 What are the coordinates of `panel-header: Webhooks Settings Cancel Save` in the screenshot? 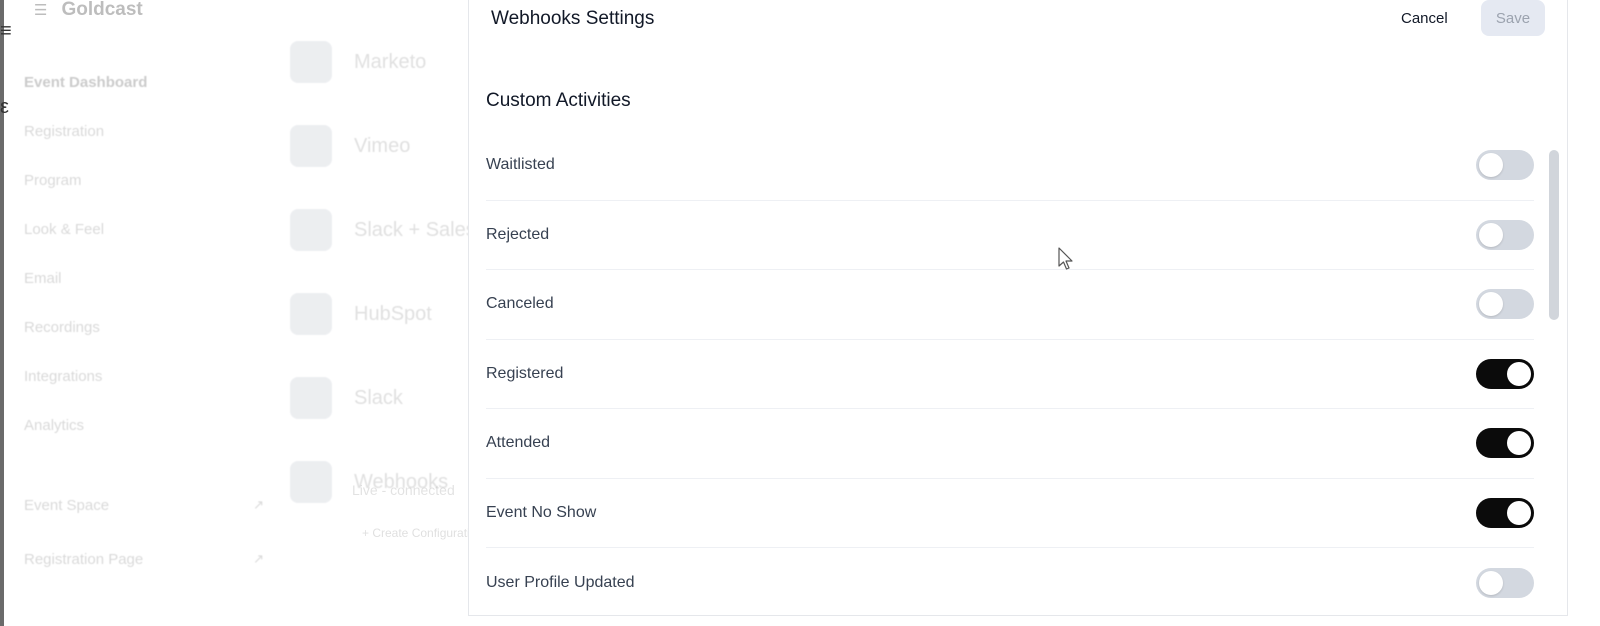 It's located at (1018, 18).